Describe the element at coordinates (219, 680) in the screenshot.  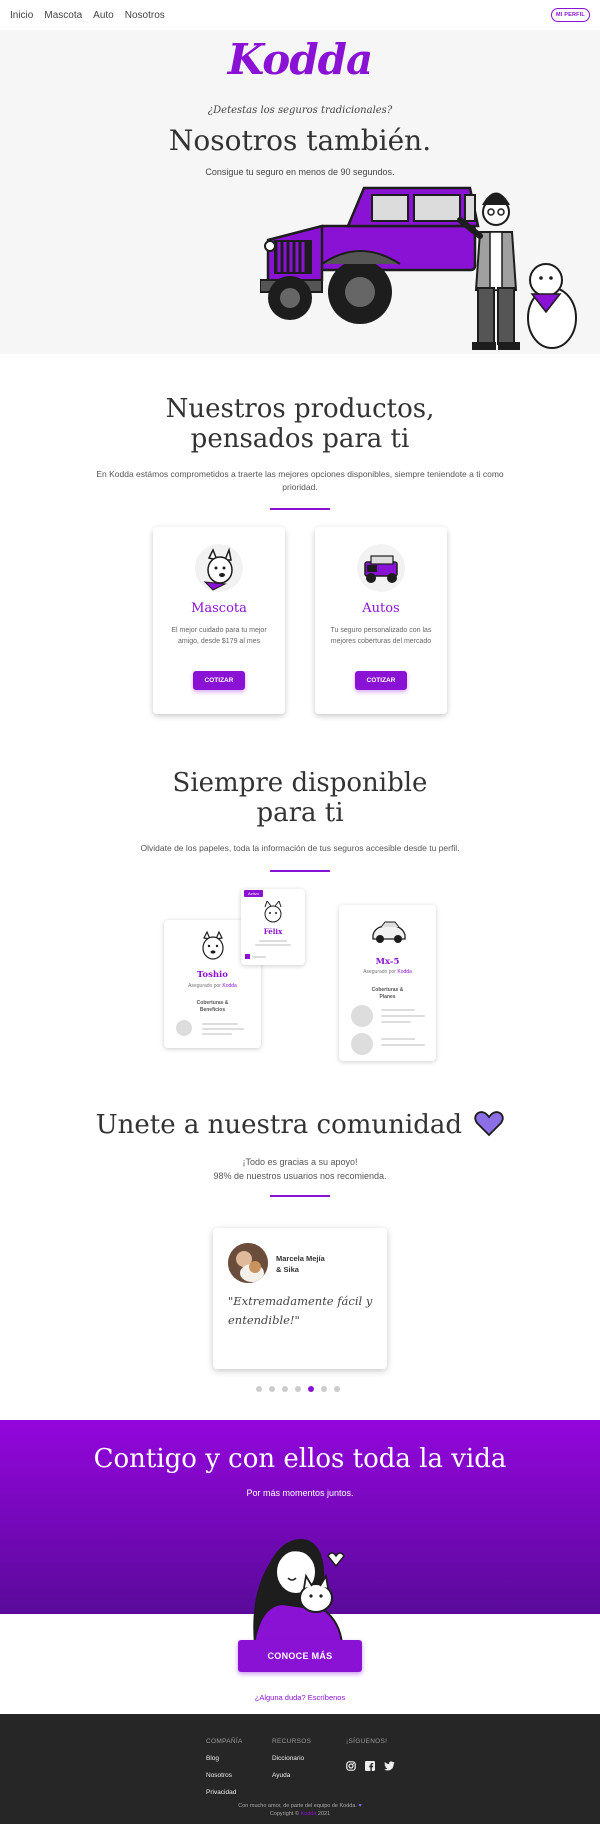
I see `cotizar-mascota-button: COTIZAR` at that location.